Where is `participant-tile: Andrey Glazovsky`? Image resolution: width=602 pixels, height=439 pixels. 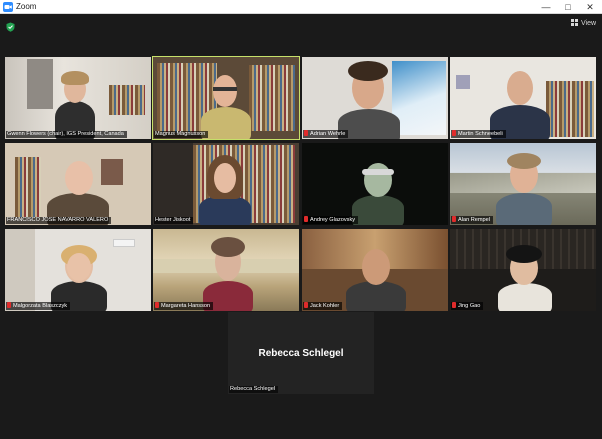
participant-tile: Andrey Glazovsky is located at coordinates (375, 184).